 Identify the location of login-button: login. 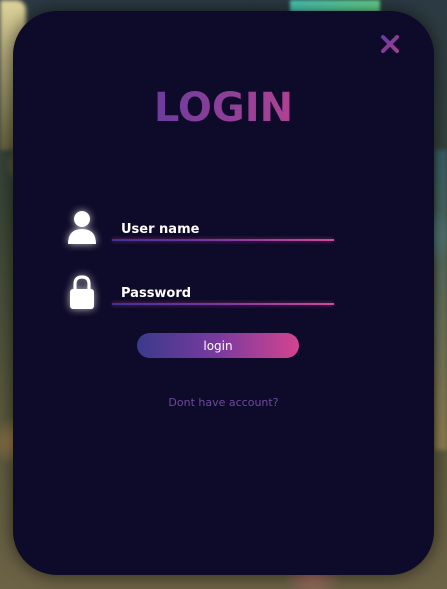
(218, 345).